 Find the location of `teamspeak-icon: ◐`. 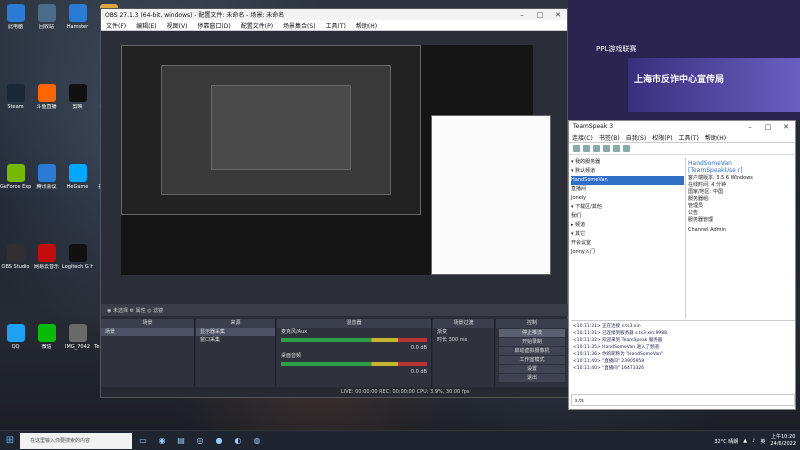

teamspeak-icon: ◐ is located at coordinates (238, 441).